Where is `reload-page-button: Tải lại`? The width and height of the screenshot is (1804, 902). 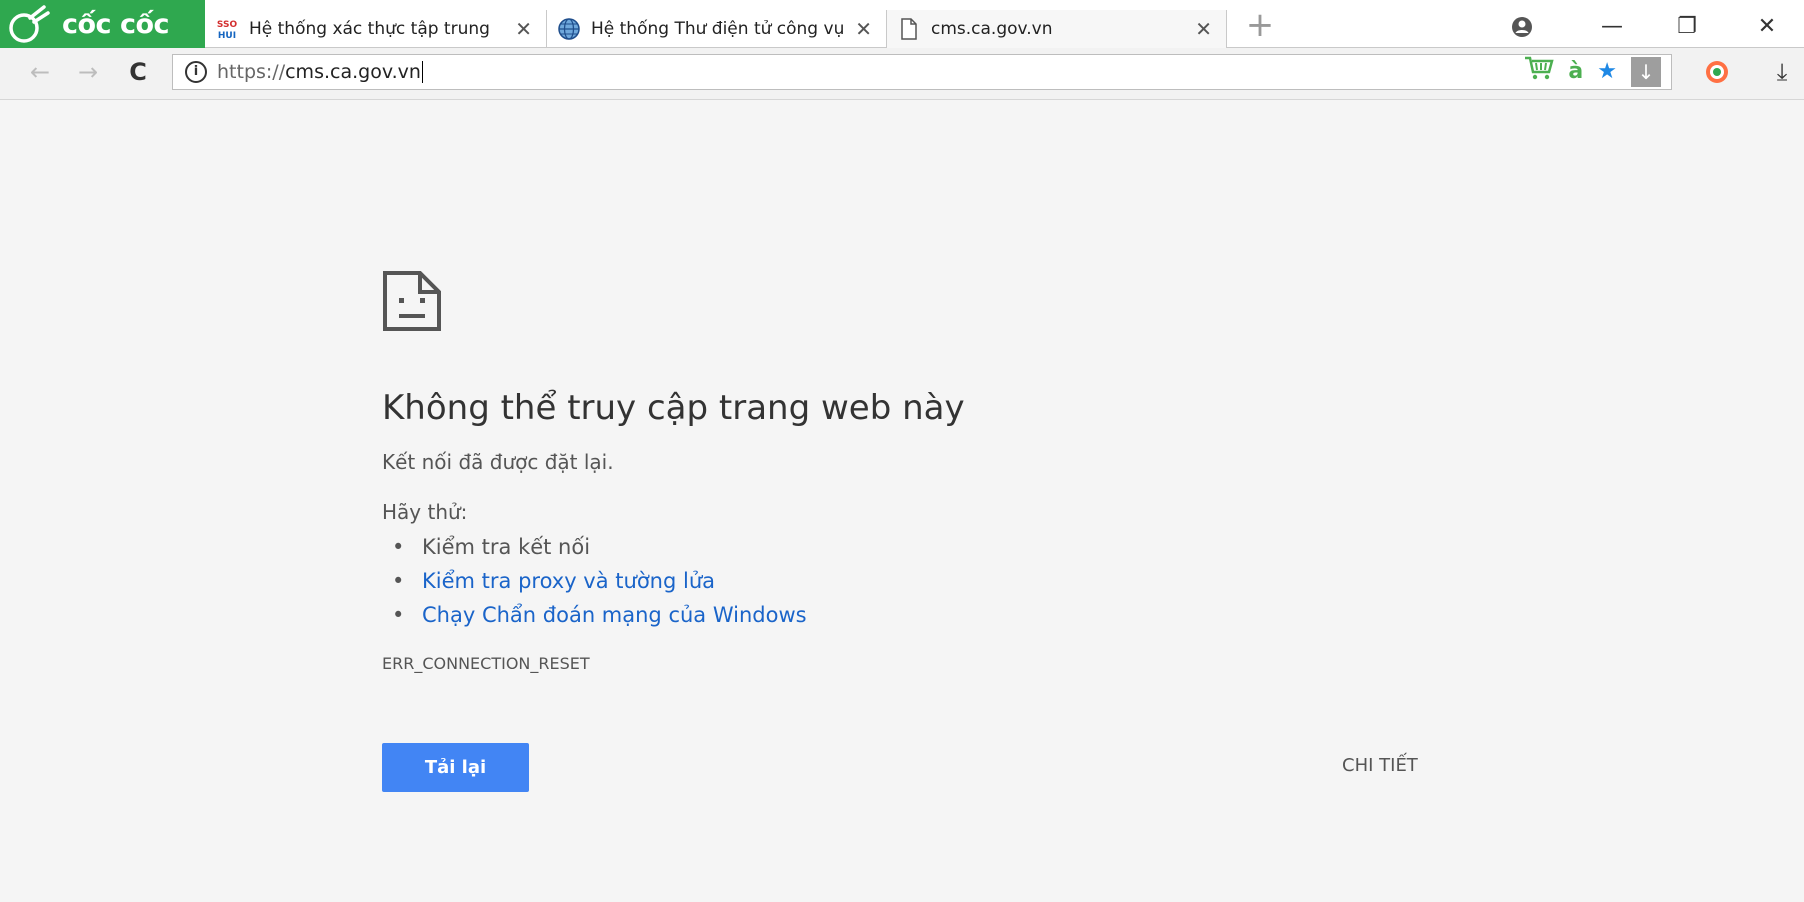 reload-page-button: Tải lại is located at coordinates (455, 767).